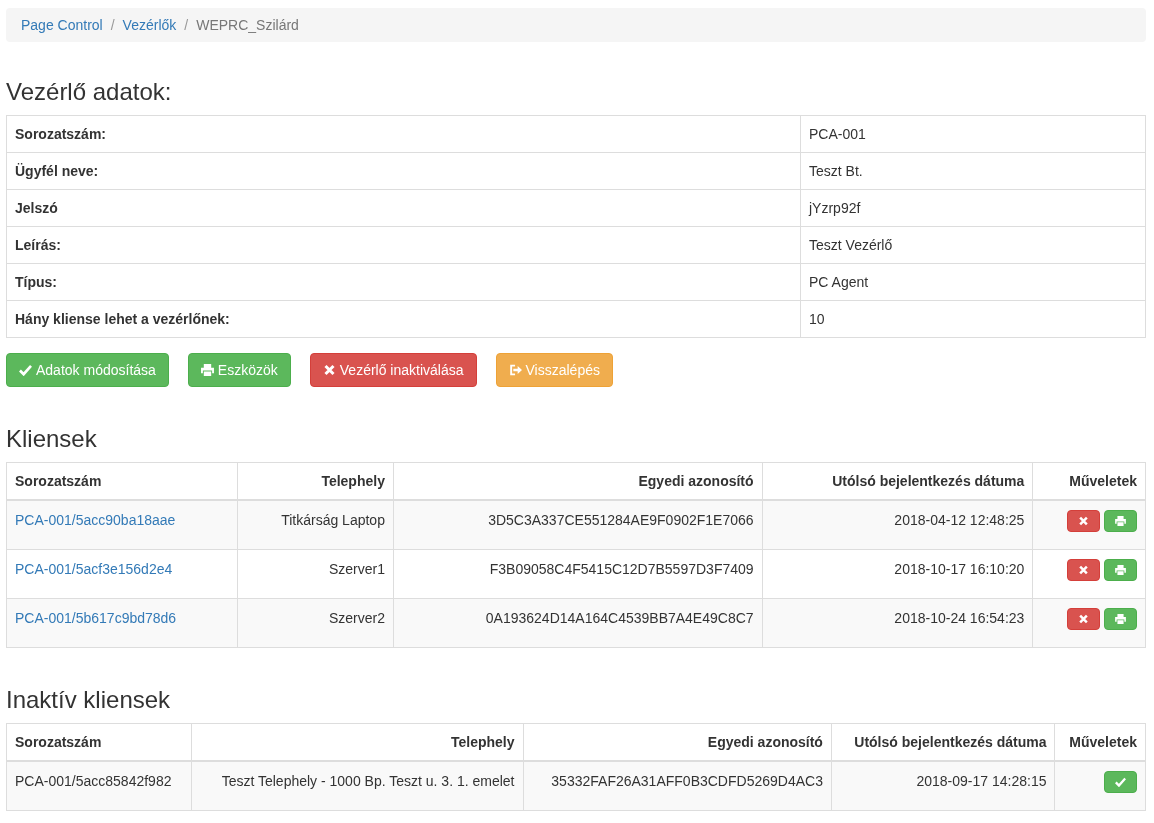 This screenshot has height=823, width=1154. What do you see at coordinates (52, 439) in the screenshot?
I see `section-heading: Kliensek` at bounding box center [52, 439].